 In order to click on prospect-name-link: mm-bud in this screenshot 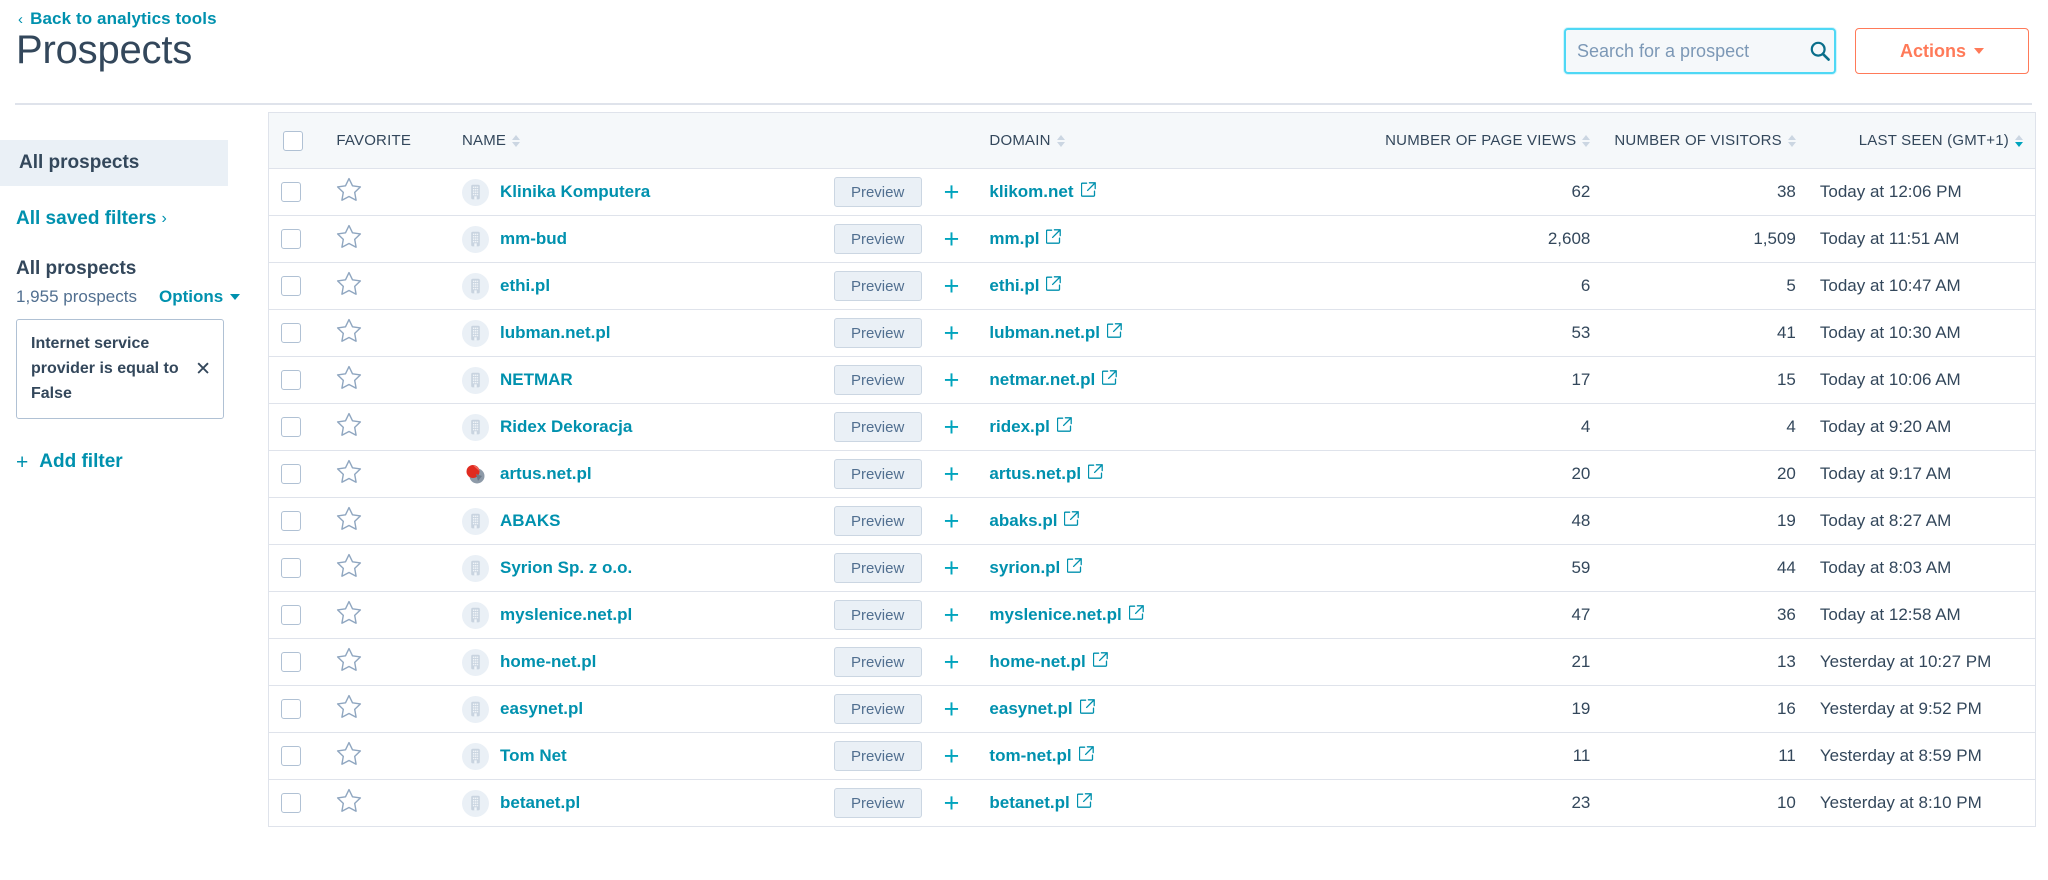, I will do `click(533, 239)`.